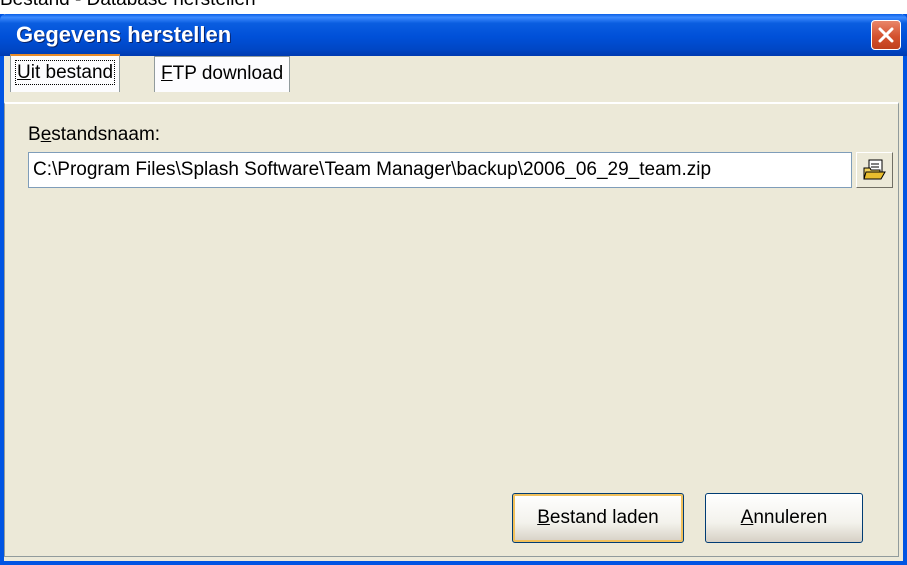  I want to click on filename-input, so click(440, 170).